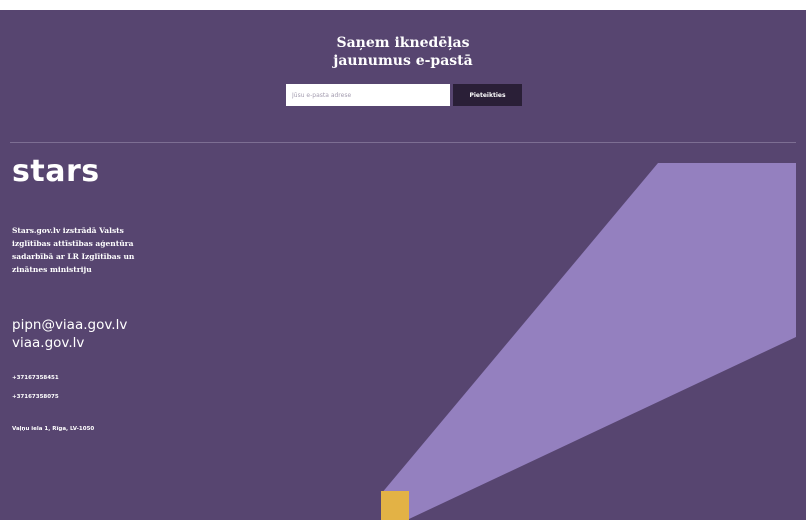 This screenshot has width=806, height=520. I want to click on phone-number-1: +37167358451, so click(35, 378).